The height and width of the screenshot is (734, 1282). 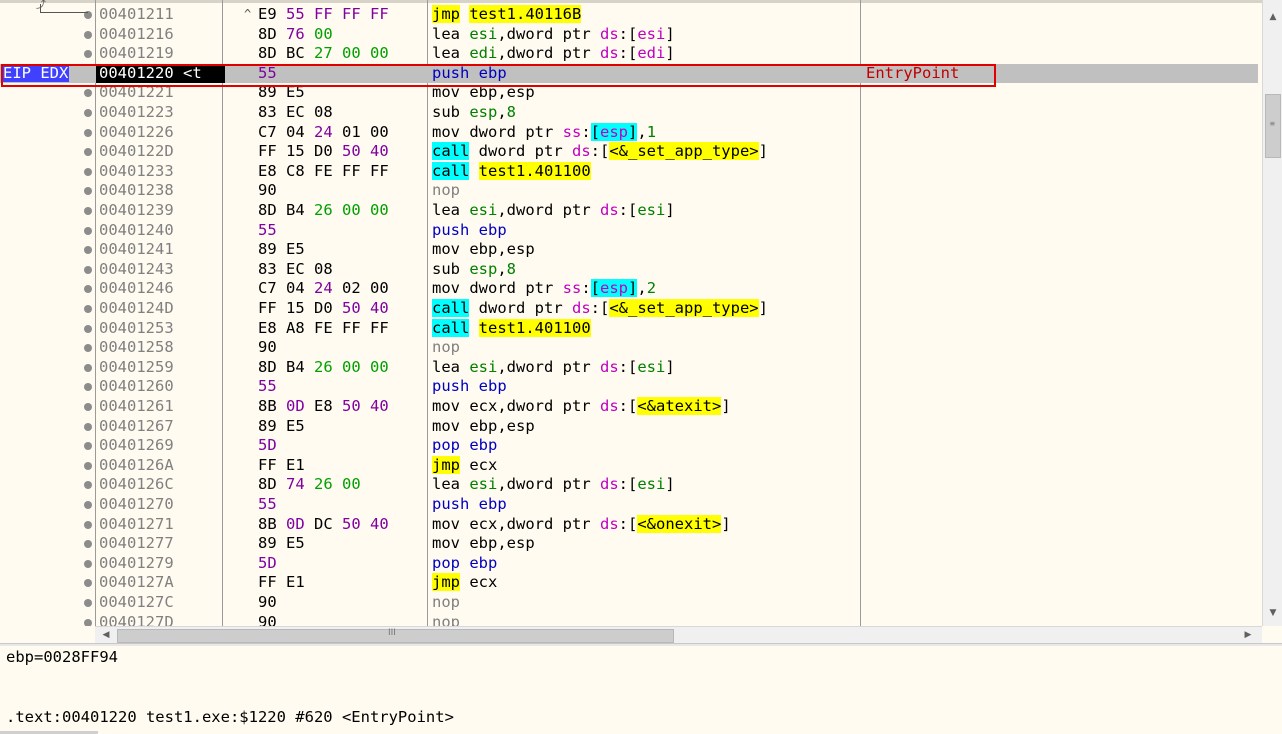 I want to click on scroll-right-icon: ▶, so click(x=1248, y=635).